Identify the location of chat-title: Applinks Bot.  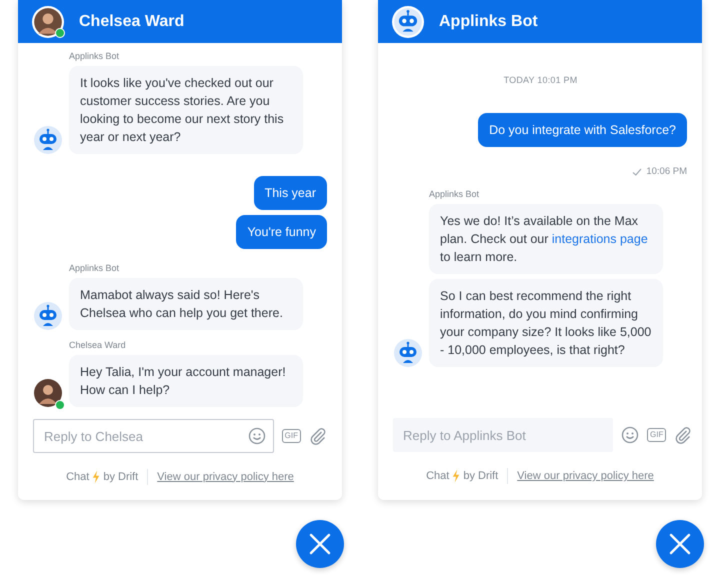
(488, 21).